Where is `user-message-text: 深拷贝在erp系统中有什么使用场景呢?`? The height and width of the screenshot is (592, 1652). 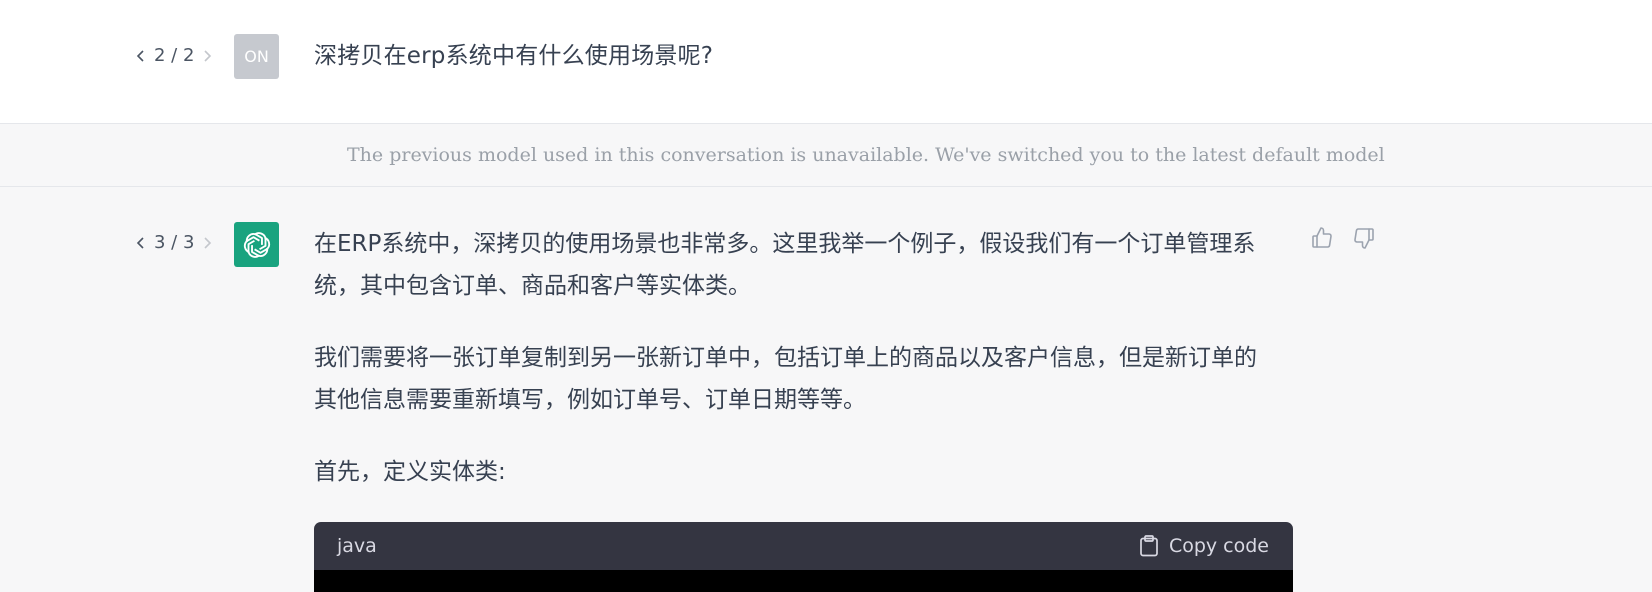
user-message-text: 深拷贝在erp系统中有什么使用场景呢? is located at coordinates (514, 56).